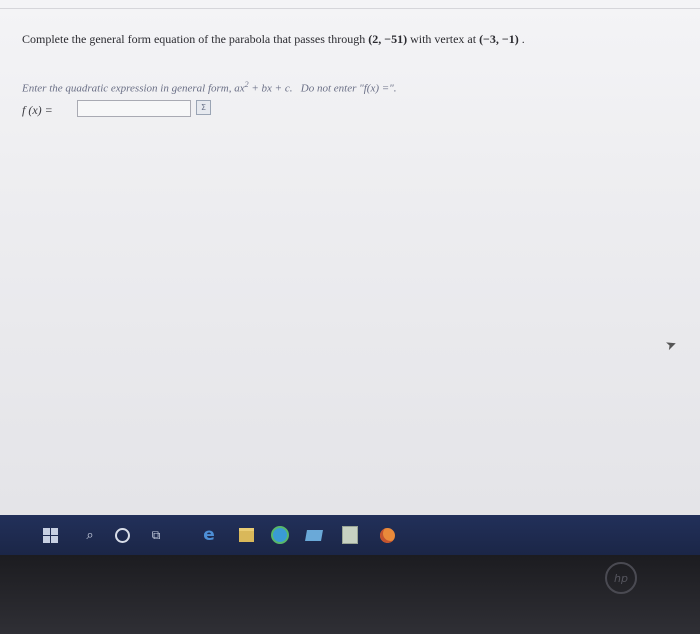  Describe the element at coordinates (523, 39) in the screenshot. I see `question-suffix: .` at that location.